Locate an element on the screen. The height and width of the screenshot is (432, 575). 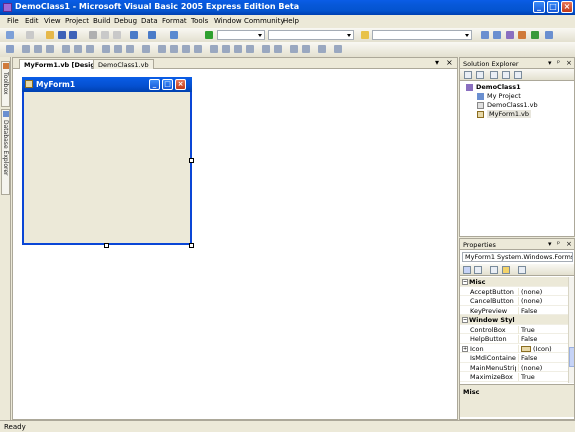
property-row: CancelButton (none) is located at coordinates (514, 301).